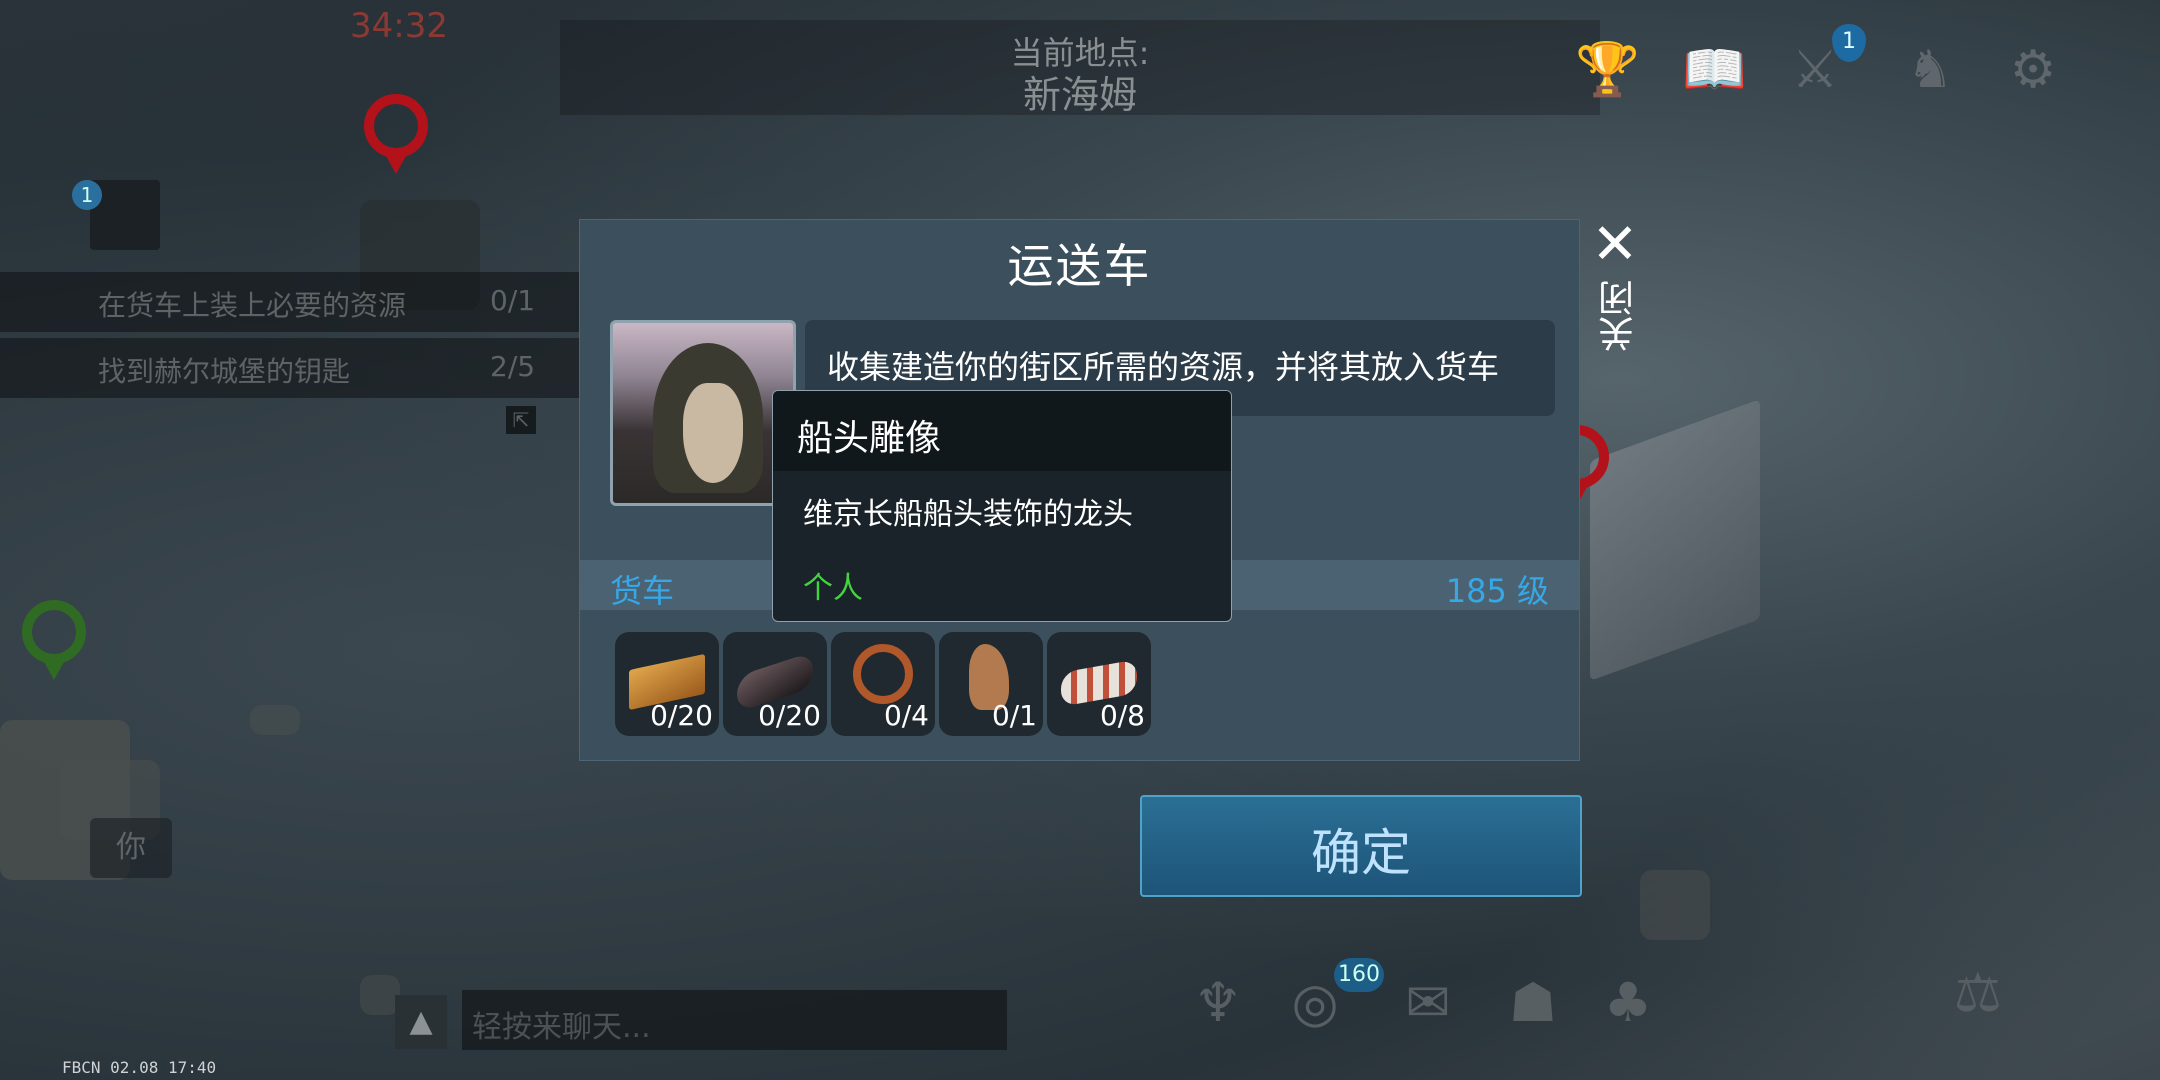 The height and width of the screenshot is (1080, 2160). I want to click on confirm-button: 确定, so click(1361, 846).